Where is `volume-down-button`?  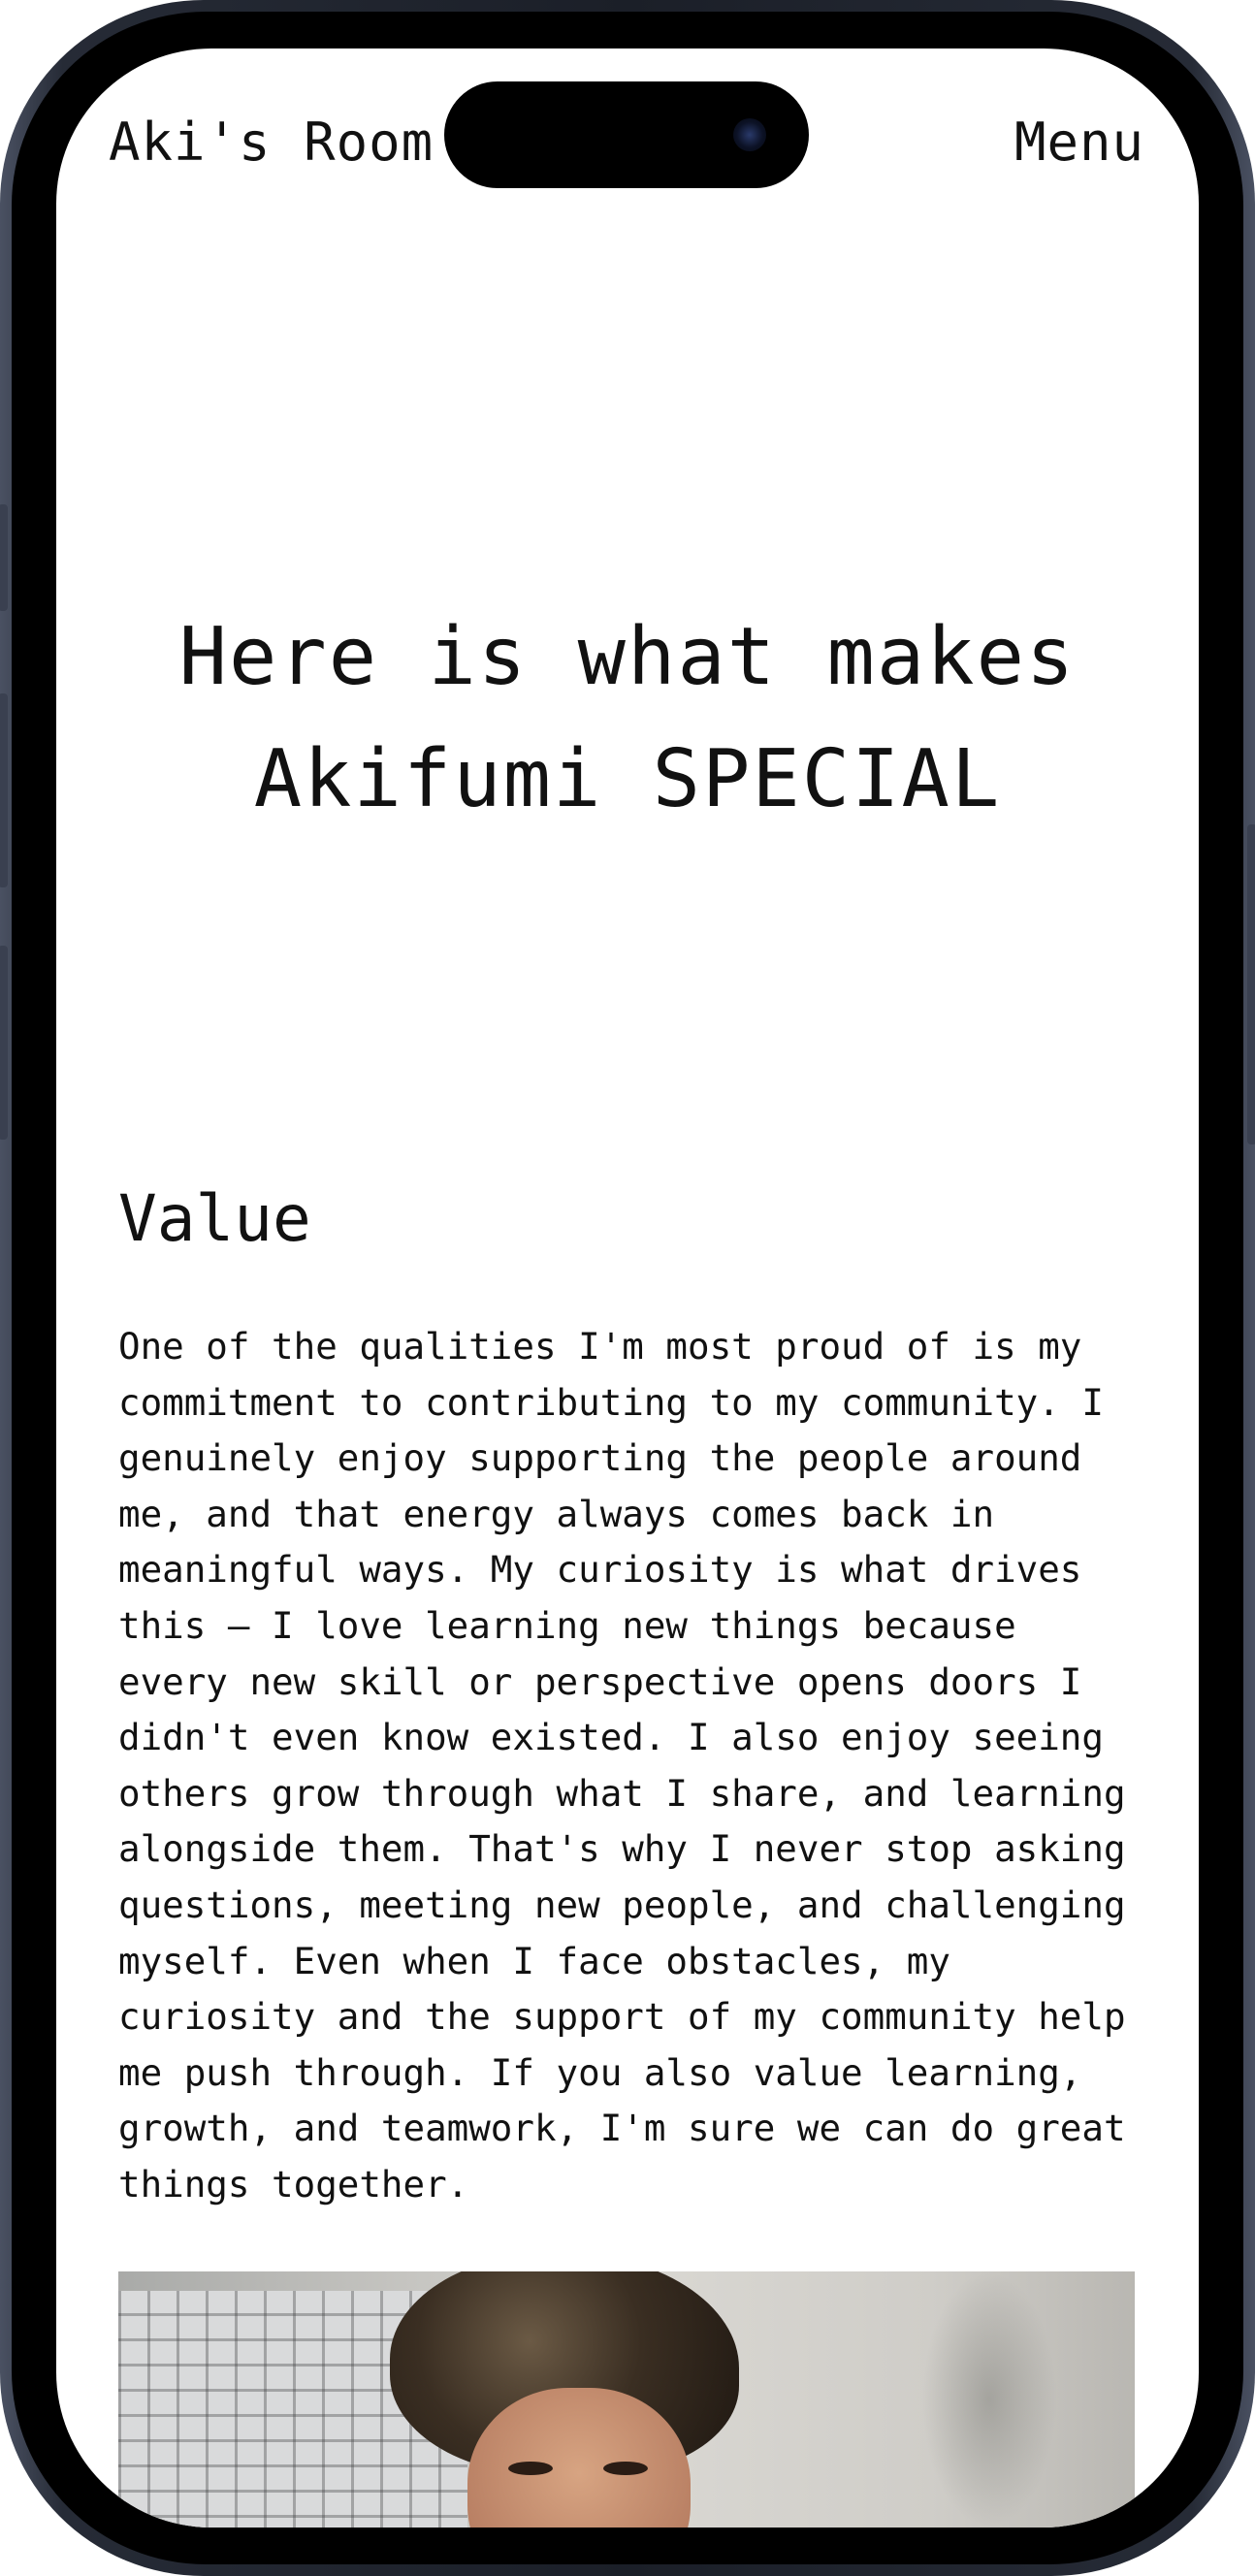
volume-down-button is located at coordinates (4, 1043).